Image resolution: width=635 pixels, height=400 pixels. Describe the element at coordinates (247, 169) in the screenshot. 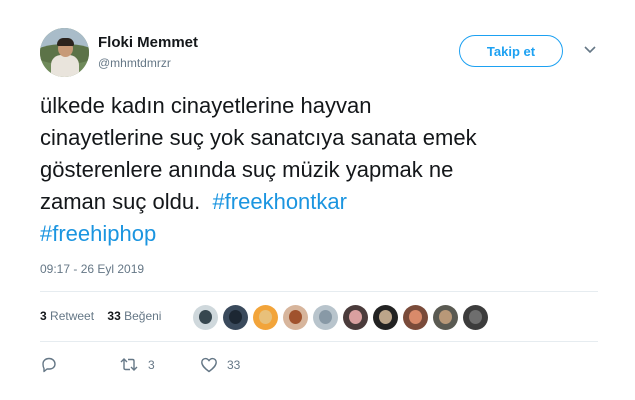

I see `tweet-text-line: gösterenlere anında suç müzik yapmak ne` at that location.